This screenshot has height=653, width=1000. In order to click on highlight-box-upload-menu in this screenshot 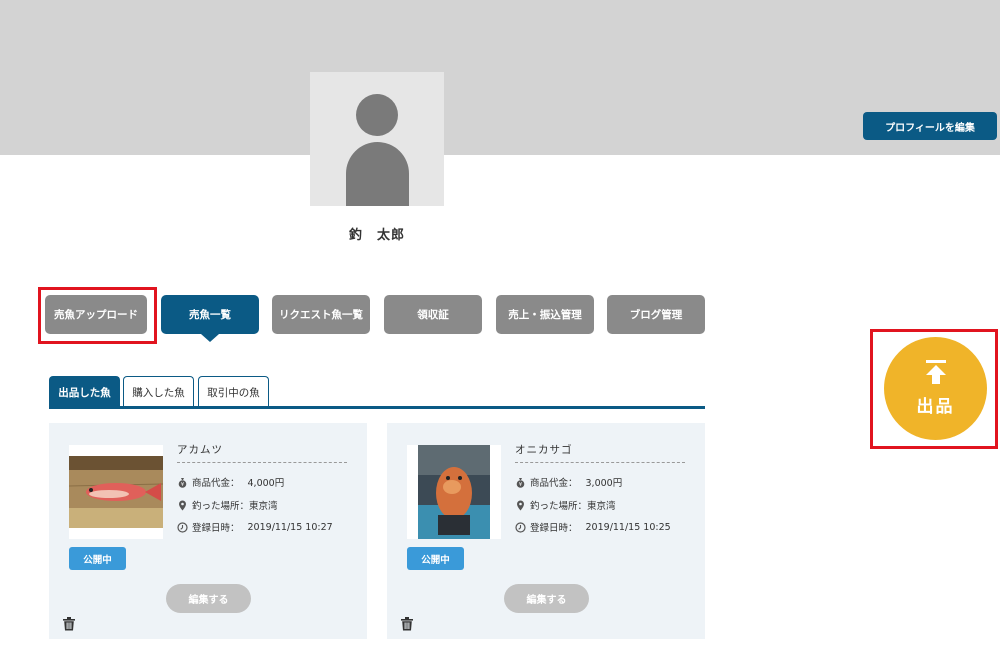, I will do `click(97, 315)`.